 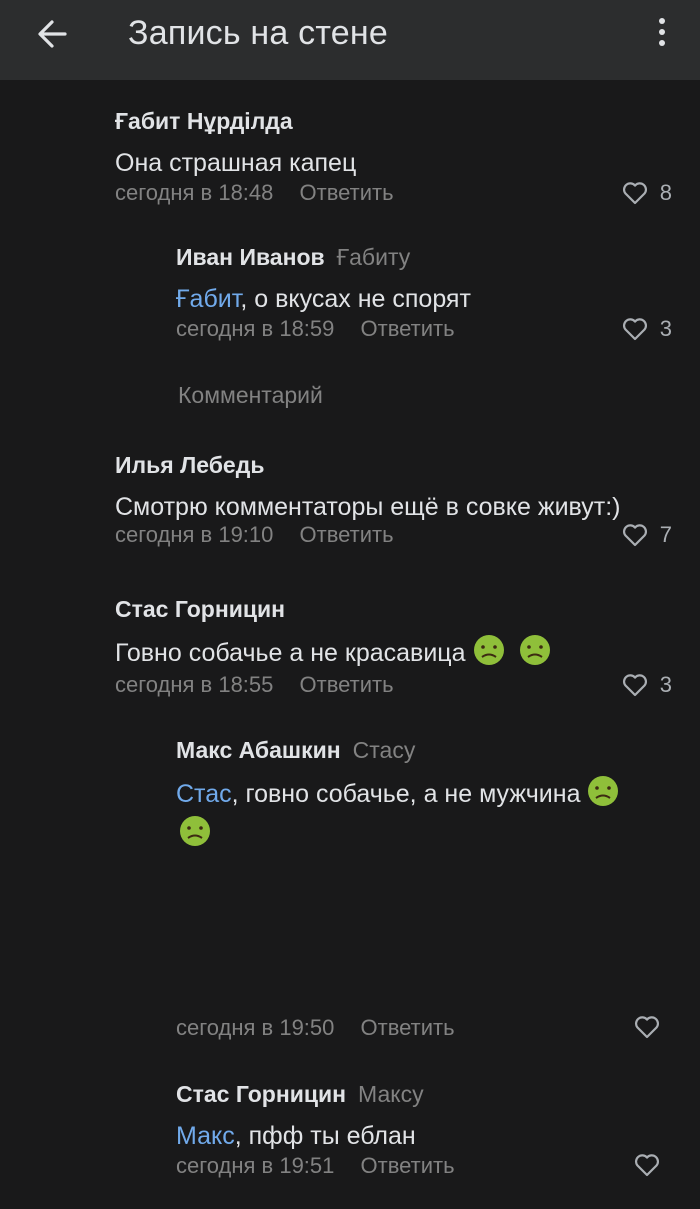 What do you see at coordinates (662, 21) in the screenshot?
I see `more-vertical-icon` at bounding box center [662, 21].